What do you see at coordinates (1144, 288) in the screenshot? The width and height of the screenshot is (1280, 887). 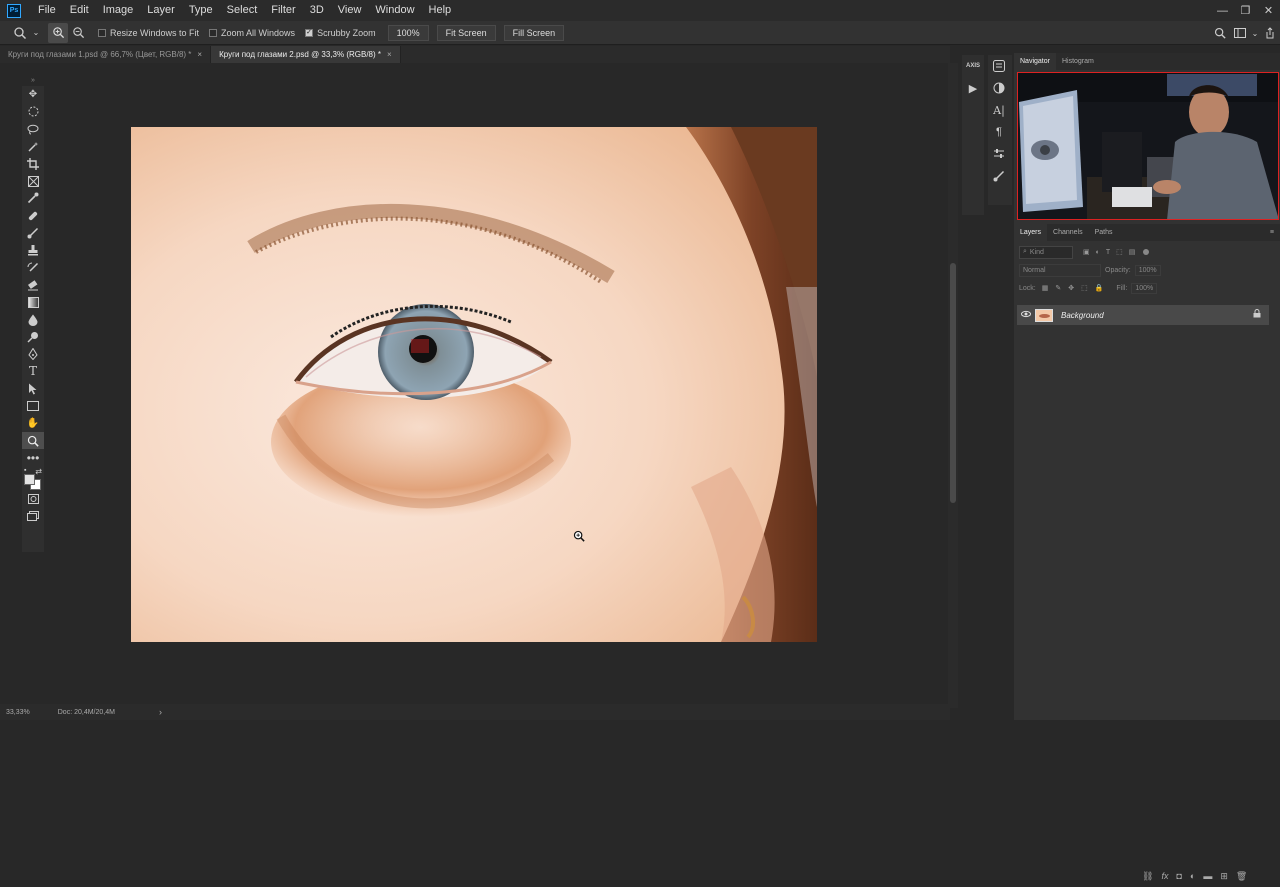 I see `fill-input: 100%` at bounding box center [1144, 288].